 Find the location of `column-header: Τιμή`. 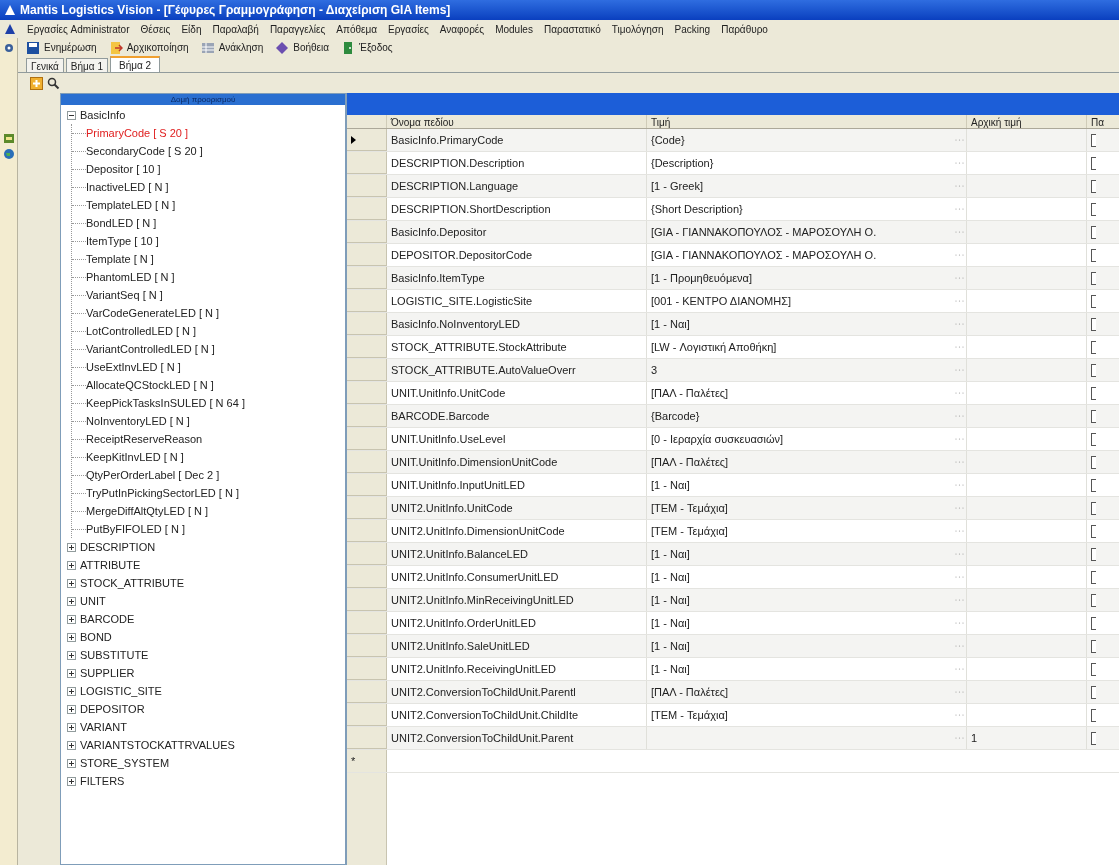

column-header: Τιμή is located at coordinates (807, 121).